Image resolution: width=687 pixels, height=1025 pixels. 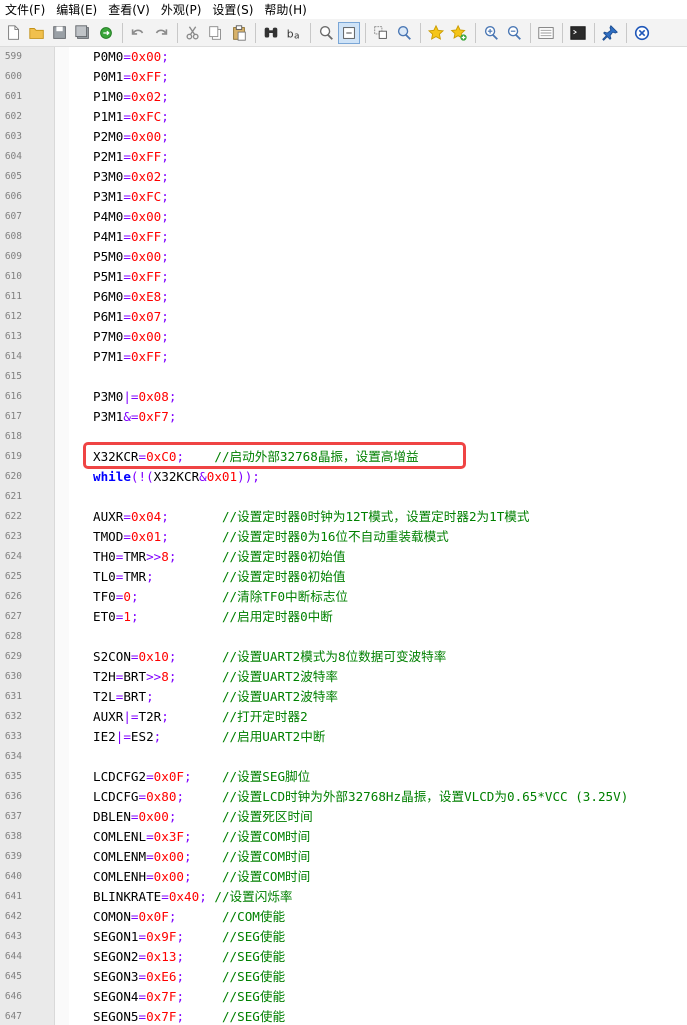 What do you see at coordinates (343, 497) in the screenshot?
I see `code-line: 621` at bounding box center [343, 497].